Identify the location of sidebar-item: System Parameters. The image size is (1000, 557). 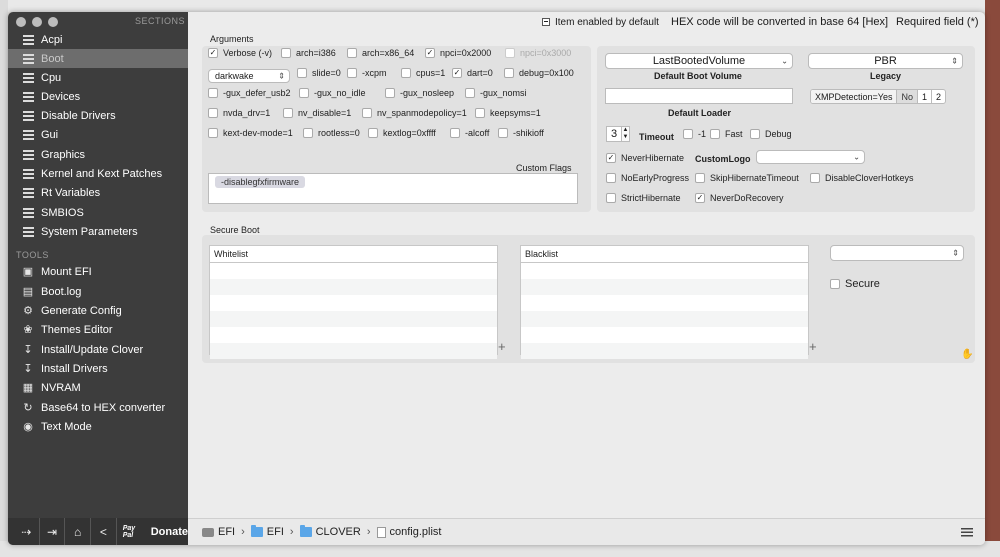
(98, 231).